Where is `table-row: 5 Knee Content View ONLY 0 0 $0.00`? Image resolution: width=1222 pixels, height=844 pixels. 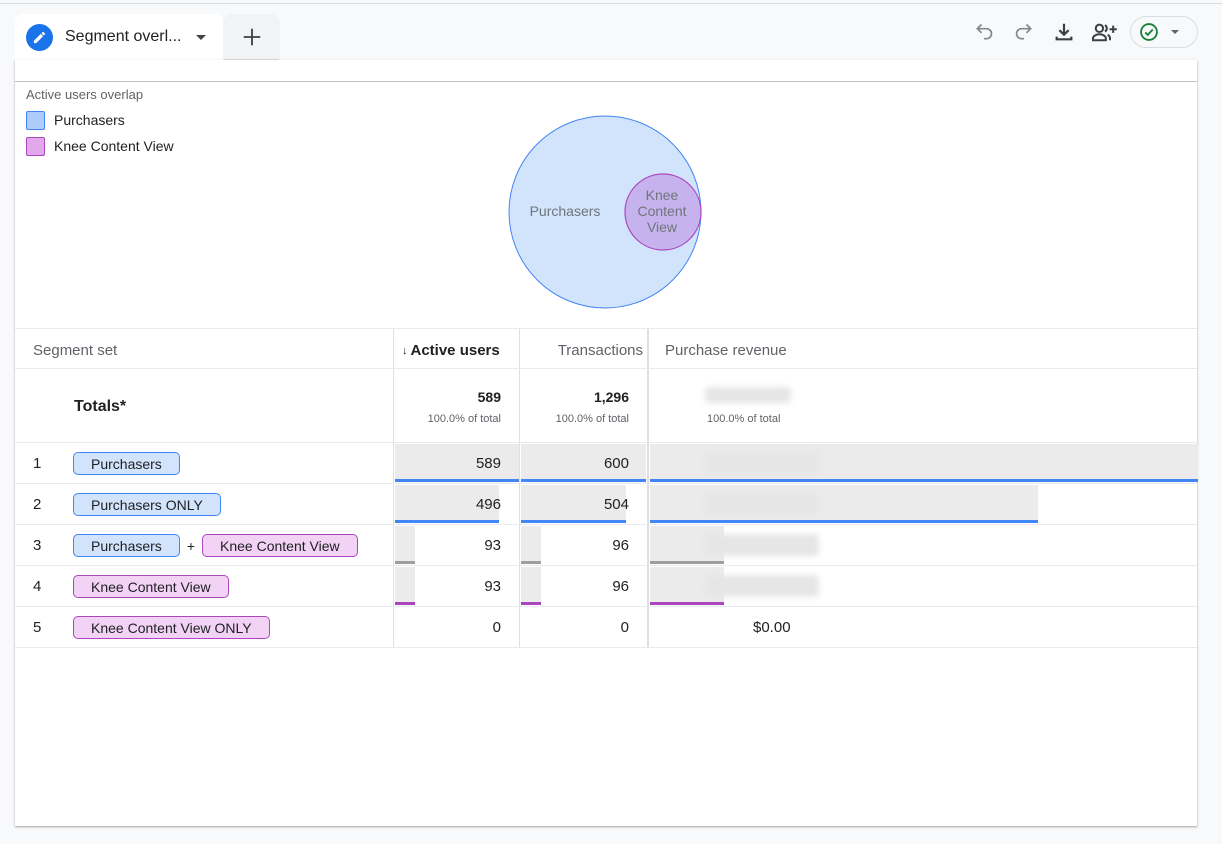
table-row: 5 Knee Content View ONLY 0 0 $0.00 is located at coordinates (606, 627).